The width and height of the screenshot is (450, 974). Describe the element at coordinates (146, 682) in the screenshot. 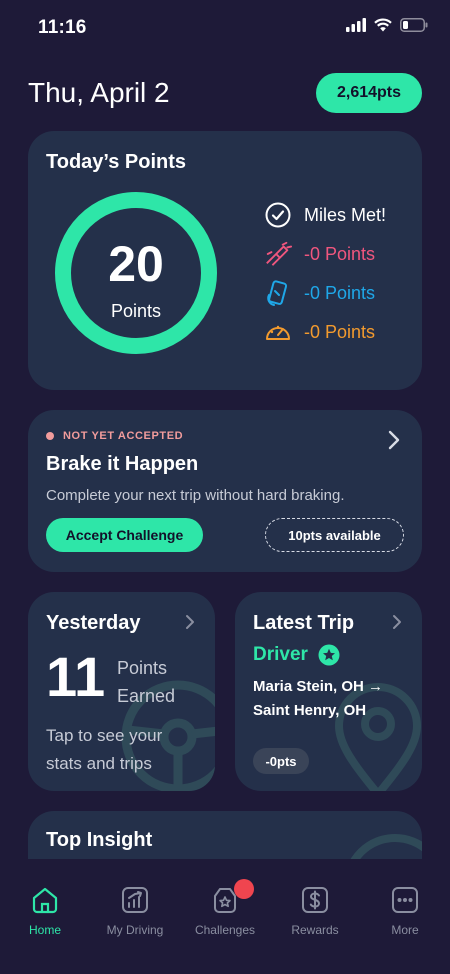

I see `points-earned-label: Points Earned` at that location.